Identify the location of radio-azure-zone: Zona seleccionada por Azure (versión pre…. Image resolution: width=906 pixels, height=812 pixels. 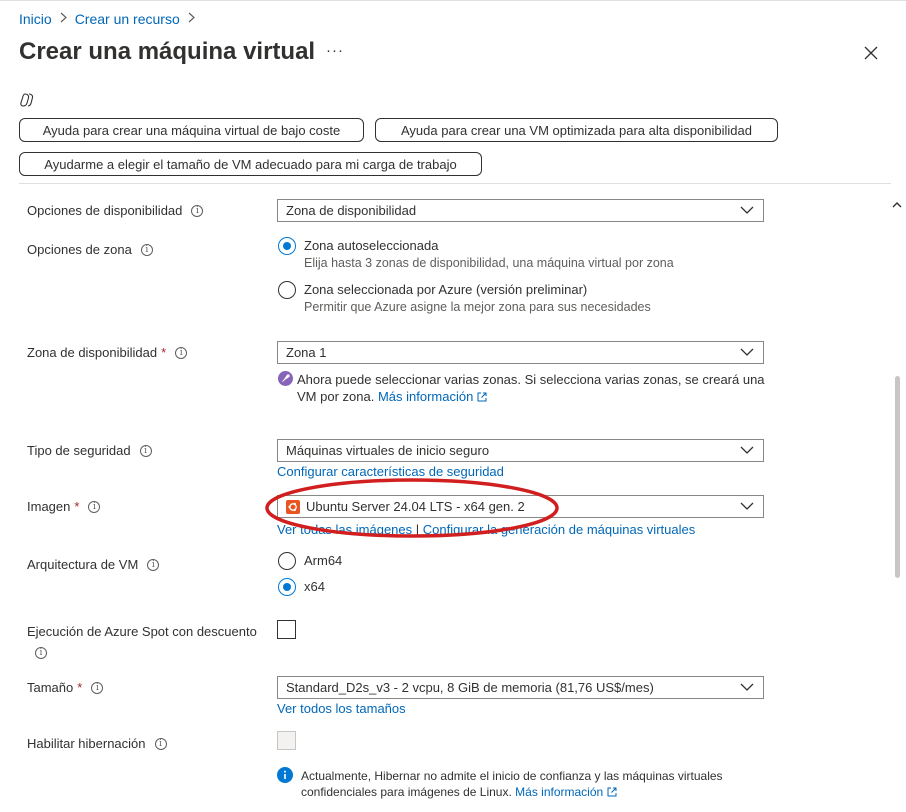
(464, 298).